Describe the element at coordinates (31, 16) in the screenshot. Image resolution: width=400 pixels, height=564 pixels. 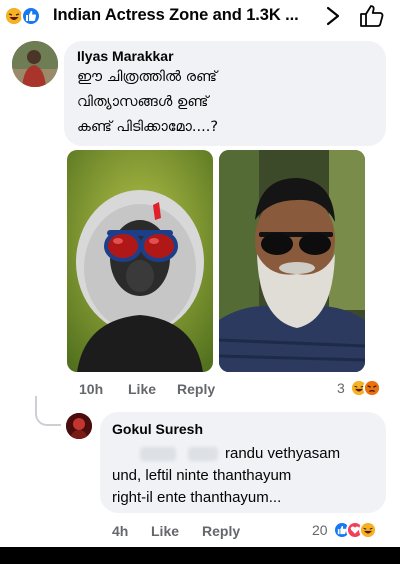
I see `like-icon` at that location.